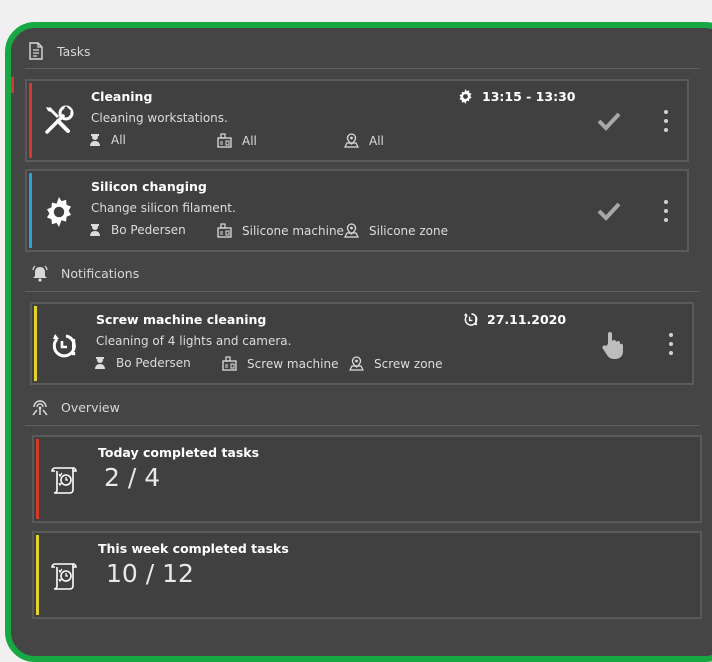 The height and width of the screenshot is (662, 712). Describe the element at coordinates (249, 140) in the screenshot. I see `task-machine-label: All` at that location.